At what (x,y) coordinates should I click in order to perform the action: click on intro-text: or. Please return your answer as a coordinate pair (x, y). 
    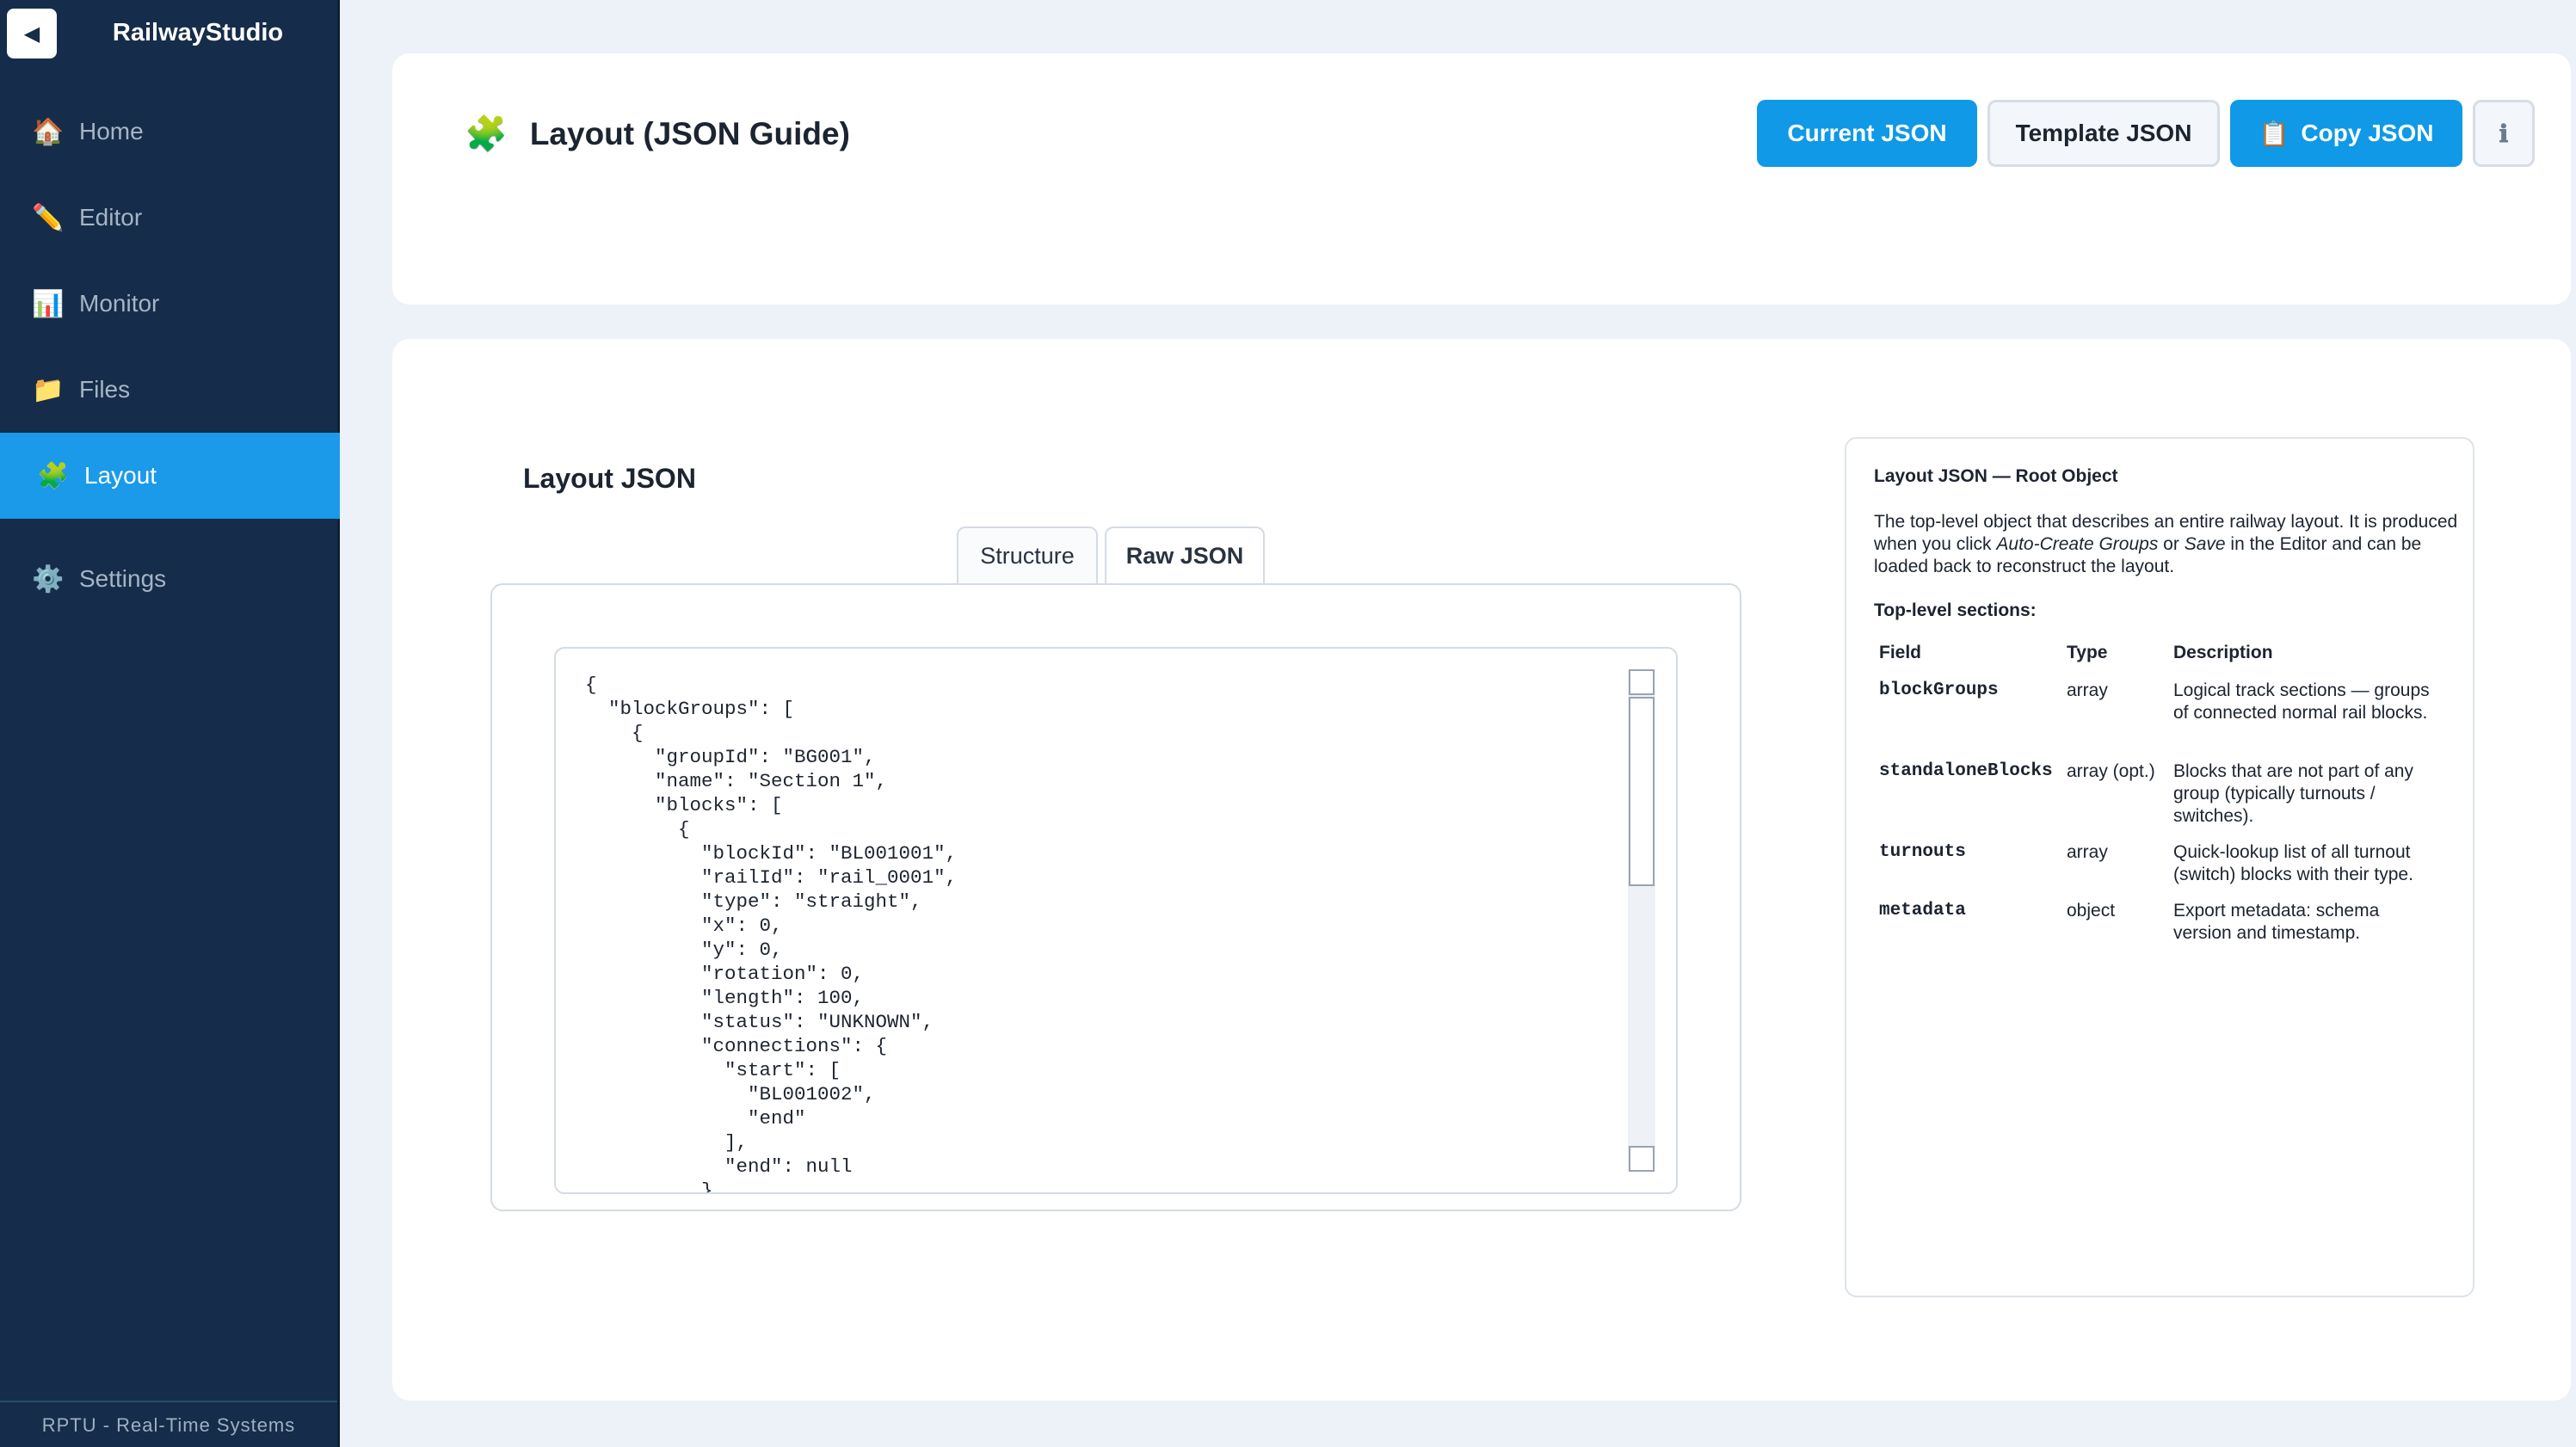
    Looking at the image, I should click on (2171, 544).